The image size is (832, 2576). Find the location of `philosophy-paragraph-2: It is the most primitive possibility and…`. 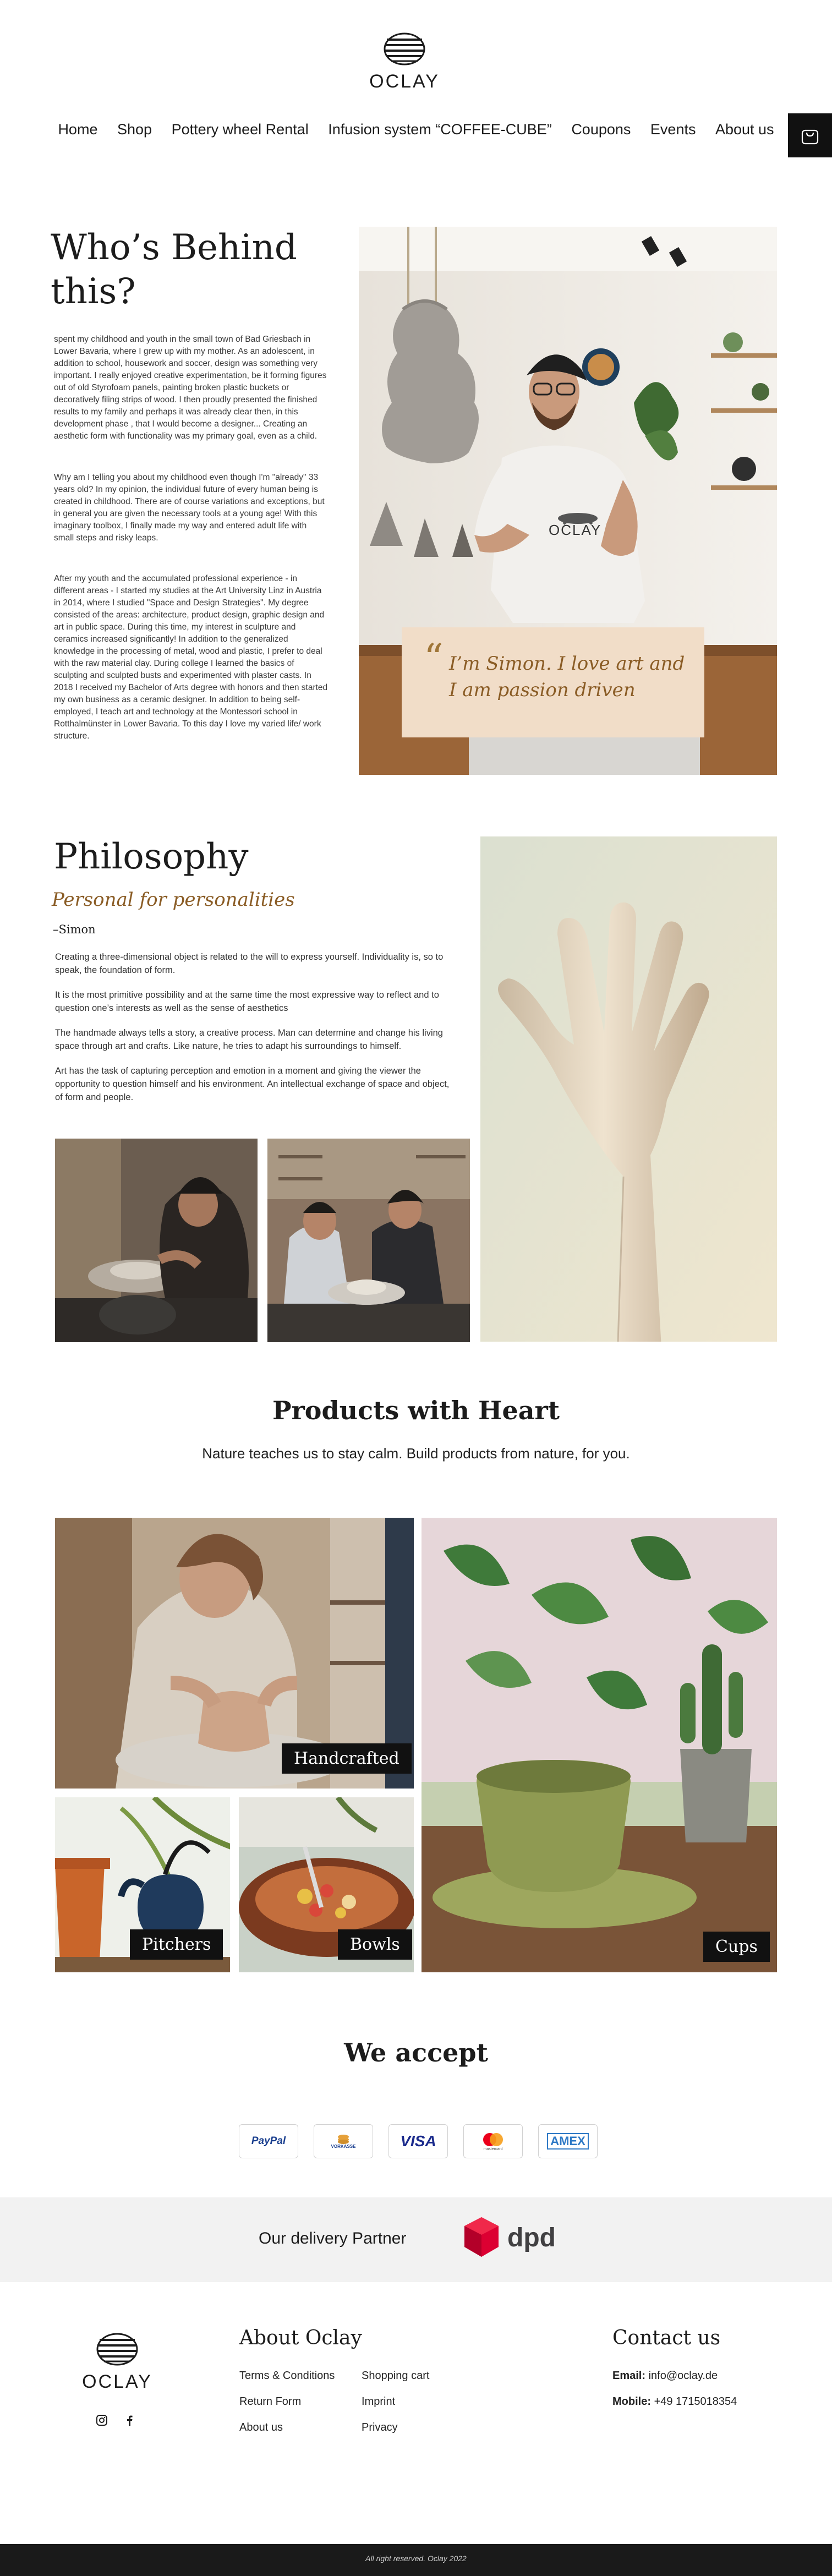

philosophy-paragraph-2: It is the most primitive possibility and… is located at coordinates (247, 1001).